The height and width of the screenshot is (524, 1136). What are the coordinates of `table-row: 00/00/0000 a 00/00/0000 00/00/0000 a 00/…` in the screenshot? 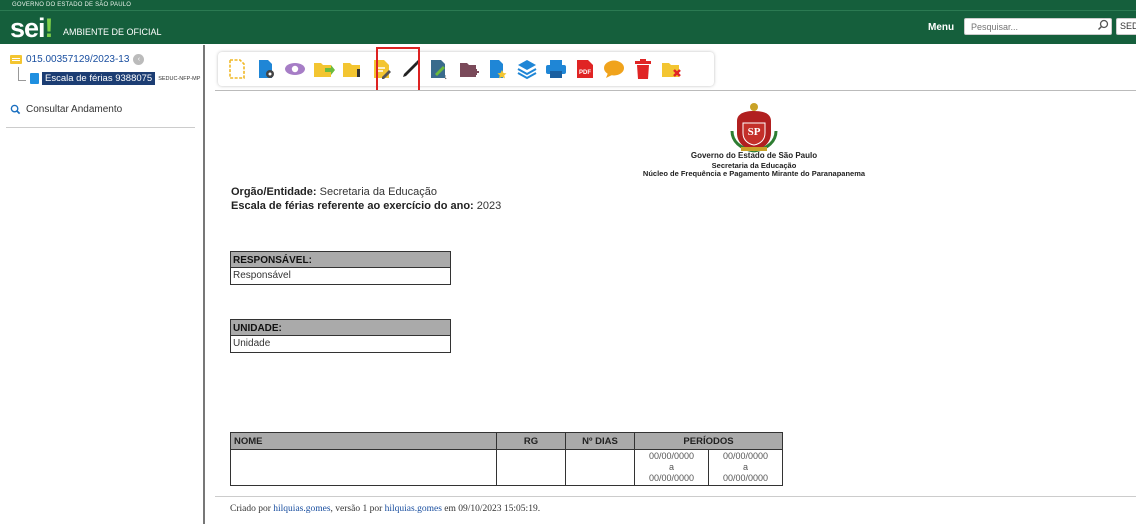 It's located at (506, 467).